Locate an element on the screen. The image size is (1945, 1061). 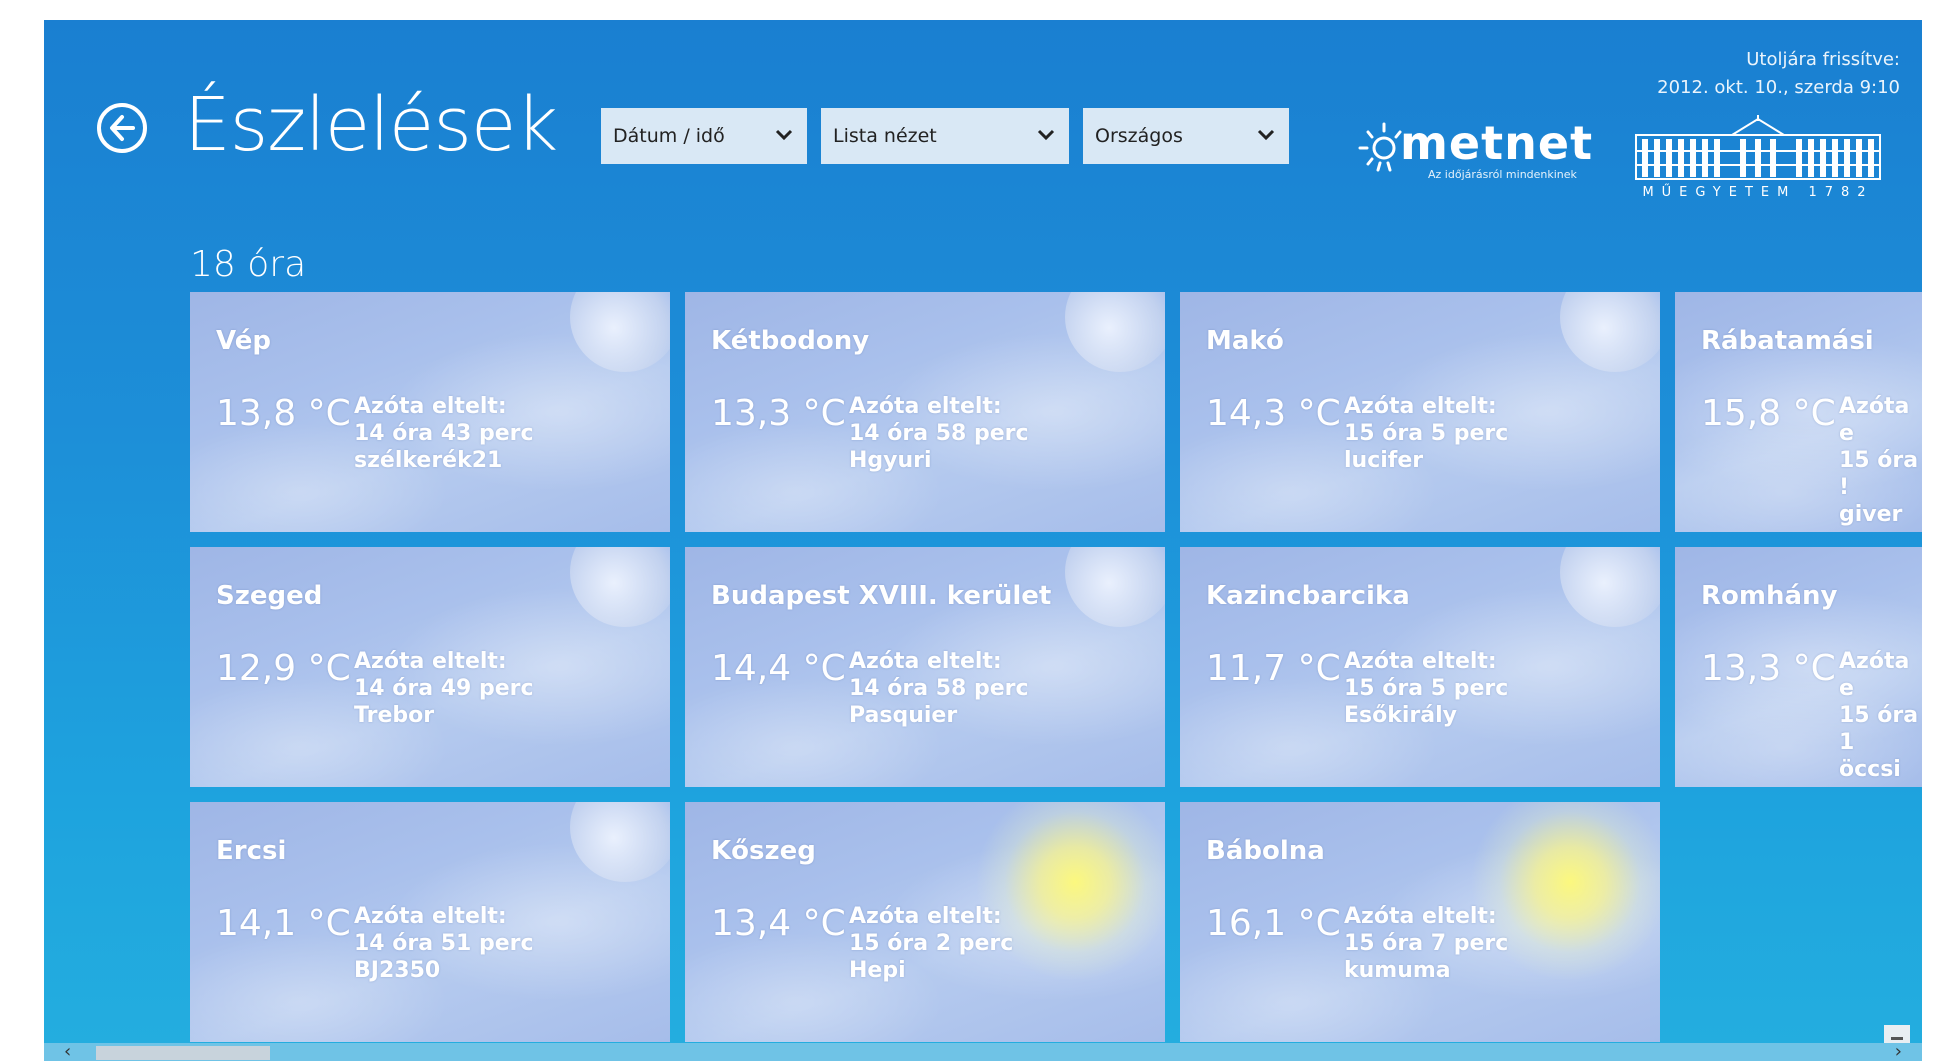
scrollbar-thumb is located at coordinates (183, 1053).